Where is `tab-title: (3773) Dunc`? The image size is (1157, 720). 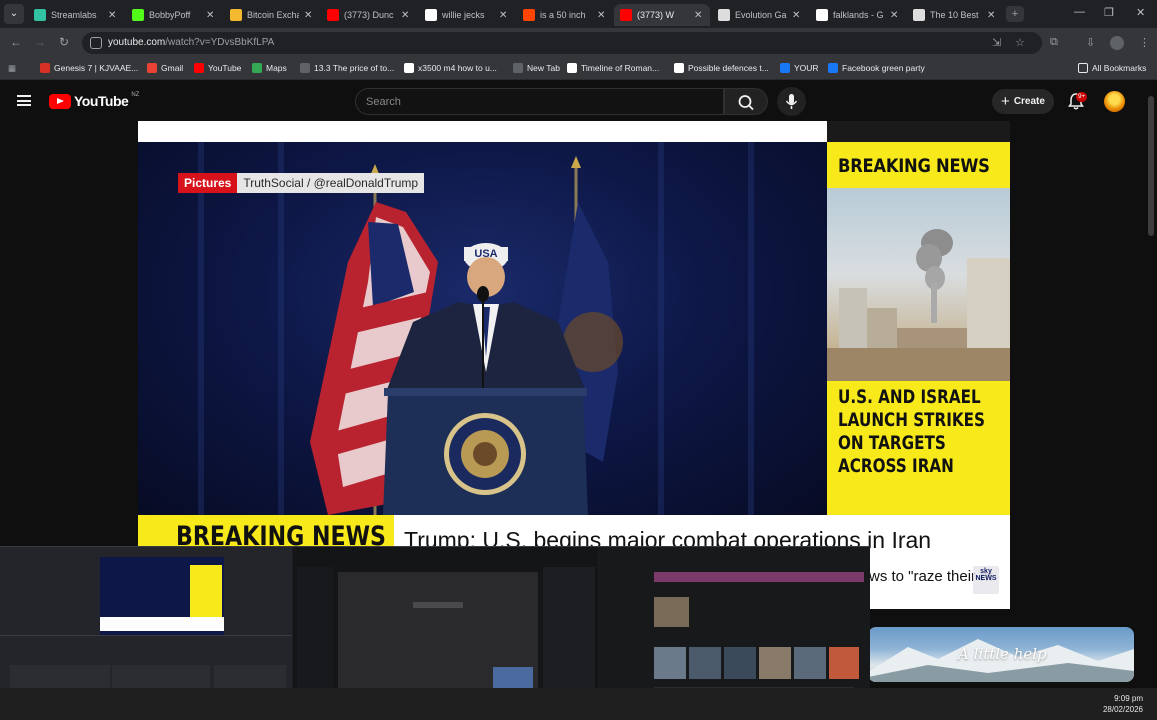 tab-title: (3773) Dunc is located at coordinates (369, 15).